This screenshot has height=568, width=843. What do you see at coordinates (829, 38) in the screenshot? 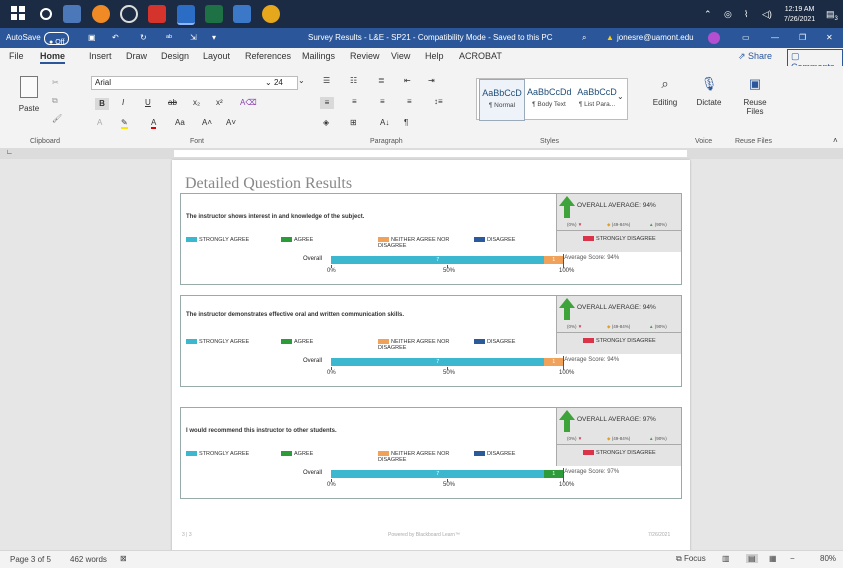
I see `close-icon: ✕` at bounding box center [829, 38].